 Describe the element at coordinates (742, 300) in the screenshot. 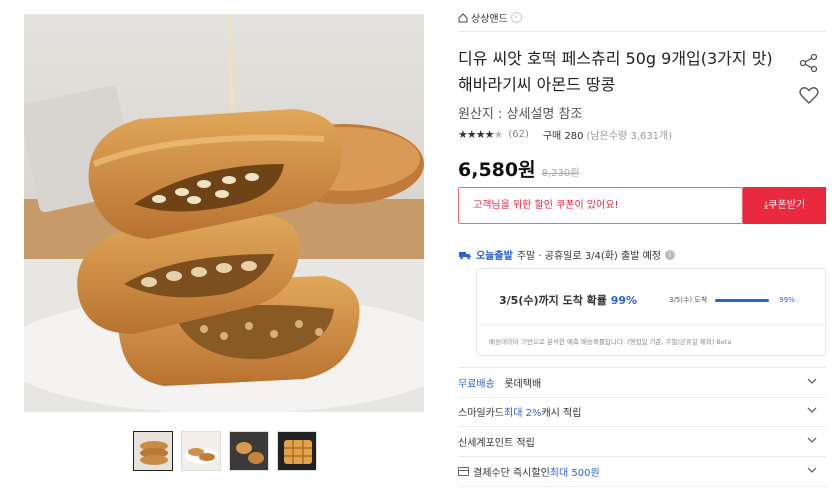

I see `mini-chart-bar` at that location.